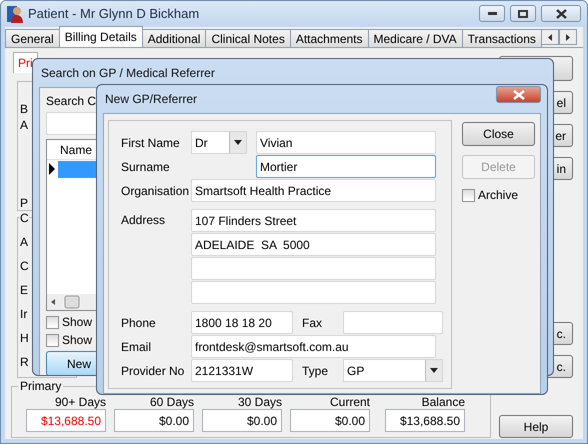 The height and width of the screenshot is (444, 588). Describe the element at coordinates (76, 149) in the screenshot. I see `column-header: Name` at that location.